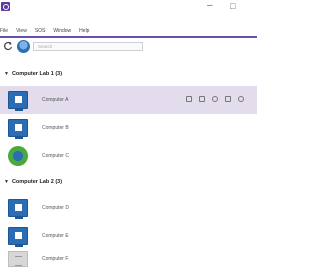 The width and height of the screenshot is (320, 269). What do you see at coordinates (4, 31) in the screenshot?
I see `menu-file: File` at bounding box center [4, 31].